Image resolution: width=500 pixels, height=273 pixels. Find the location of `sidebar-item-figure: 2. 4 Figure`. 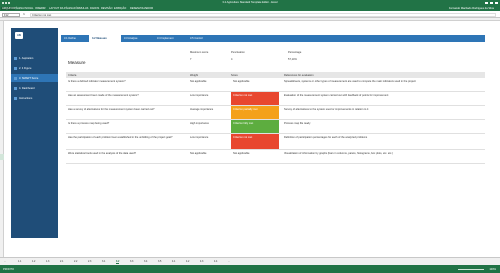

sidebar-item-figure: 2. 4 Figure is located at coordinates (34, 68).